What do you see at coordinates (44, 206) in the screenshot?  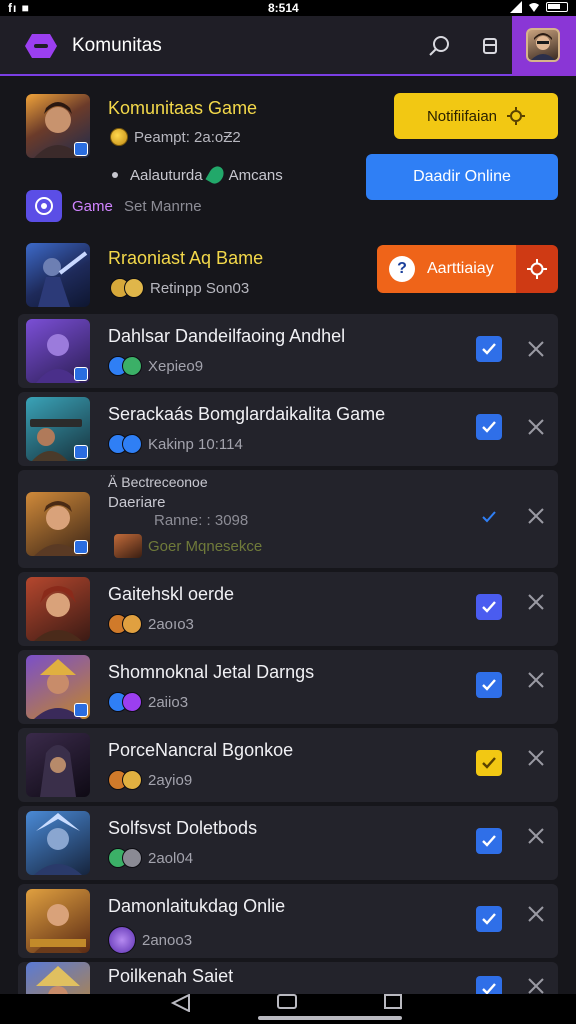 I see `game-category-chip` at bounding box center [44, 206].